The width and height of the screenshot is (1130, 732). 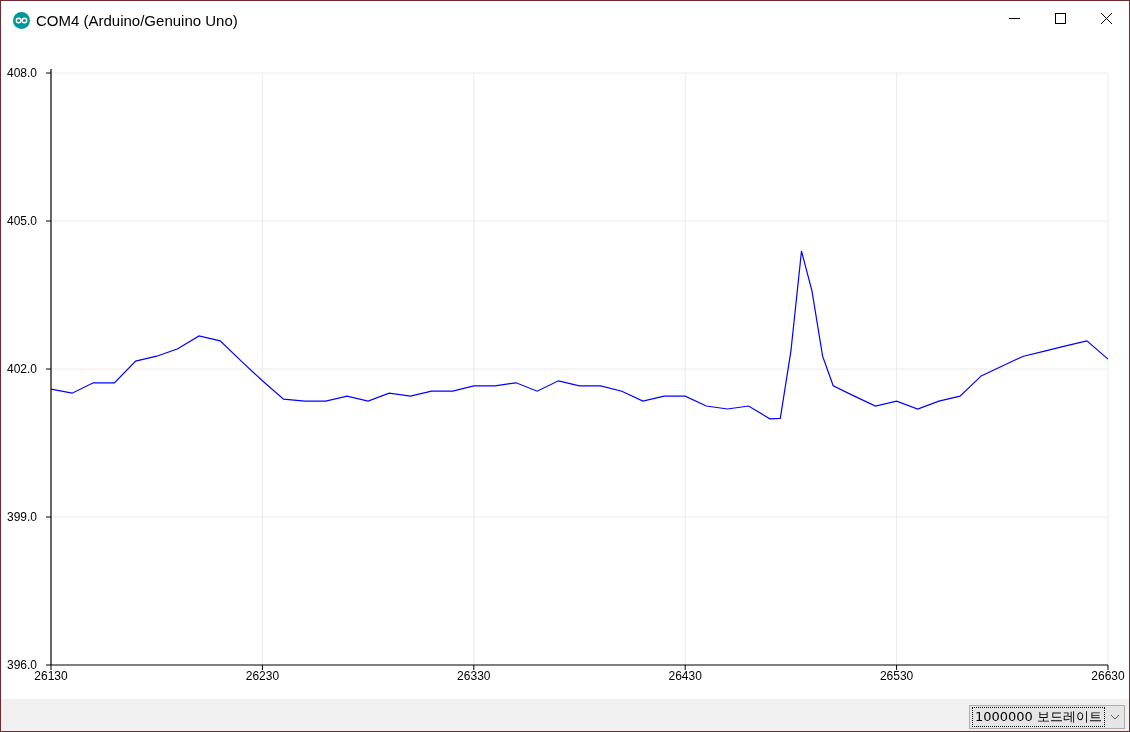 What do you see at coordinates (262, 676) in the screenshot?
I see `x-tick-label: 26230` at bounding box center [262, 676].